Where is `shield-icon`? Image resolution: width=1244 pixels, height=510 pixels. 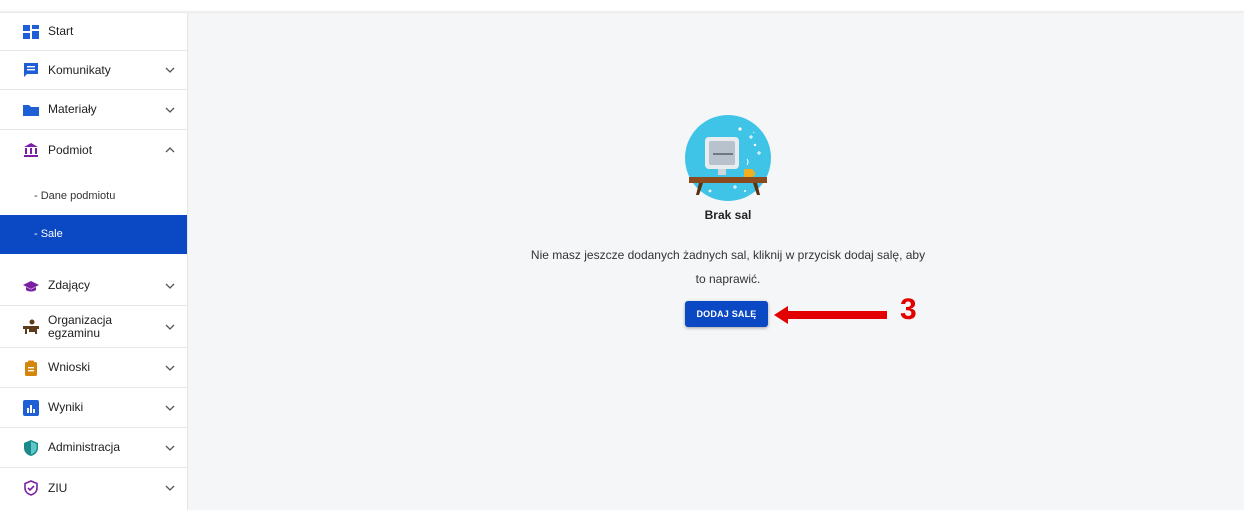
shield-icon is located at coordinates (31, 447).